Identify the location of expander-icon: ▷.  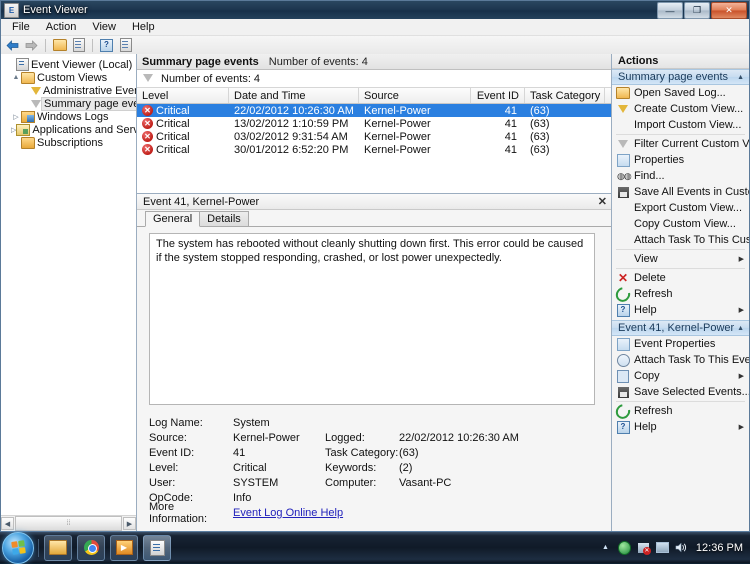
(16, 117).